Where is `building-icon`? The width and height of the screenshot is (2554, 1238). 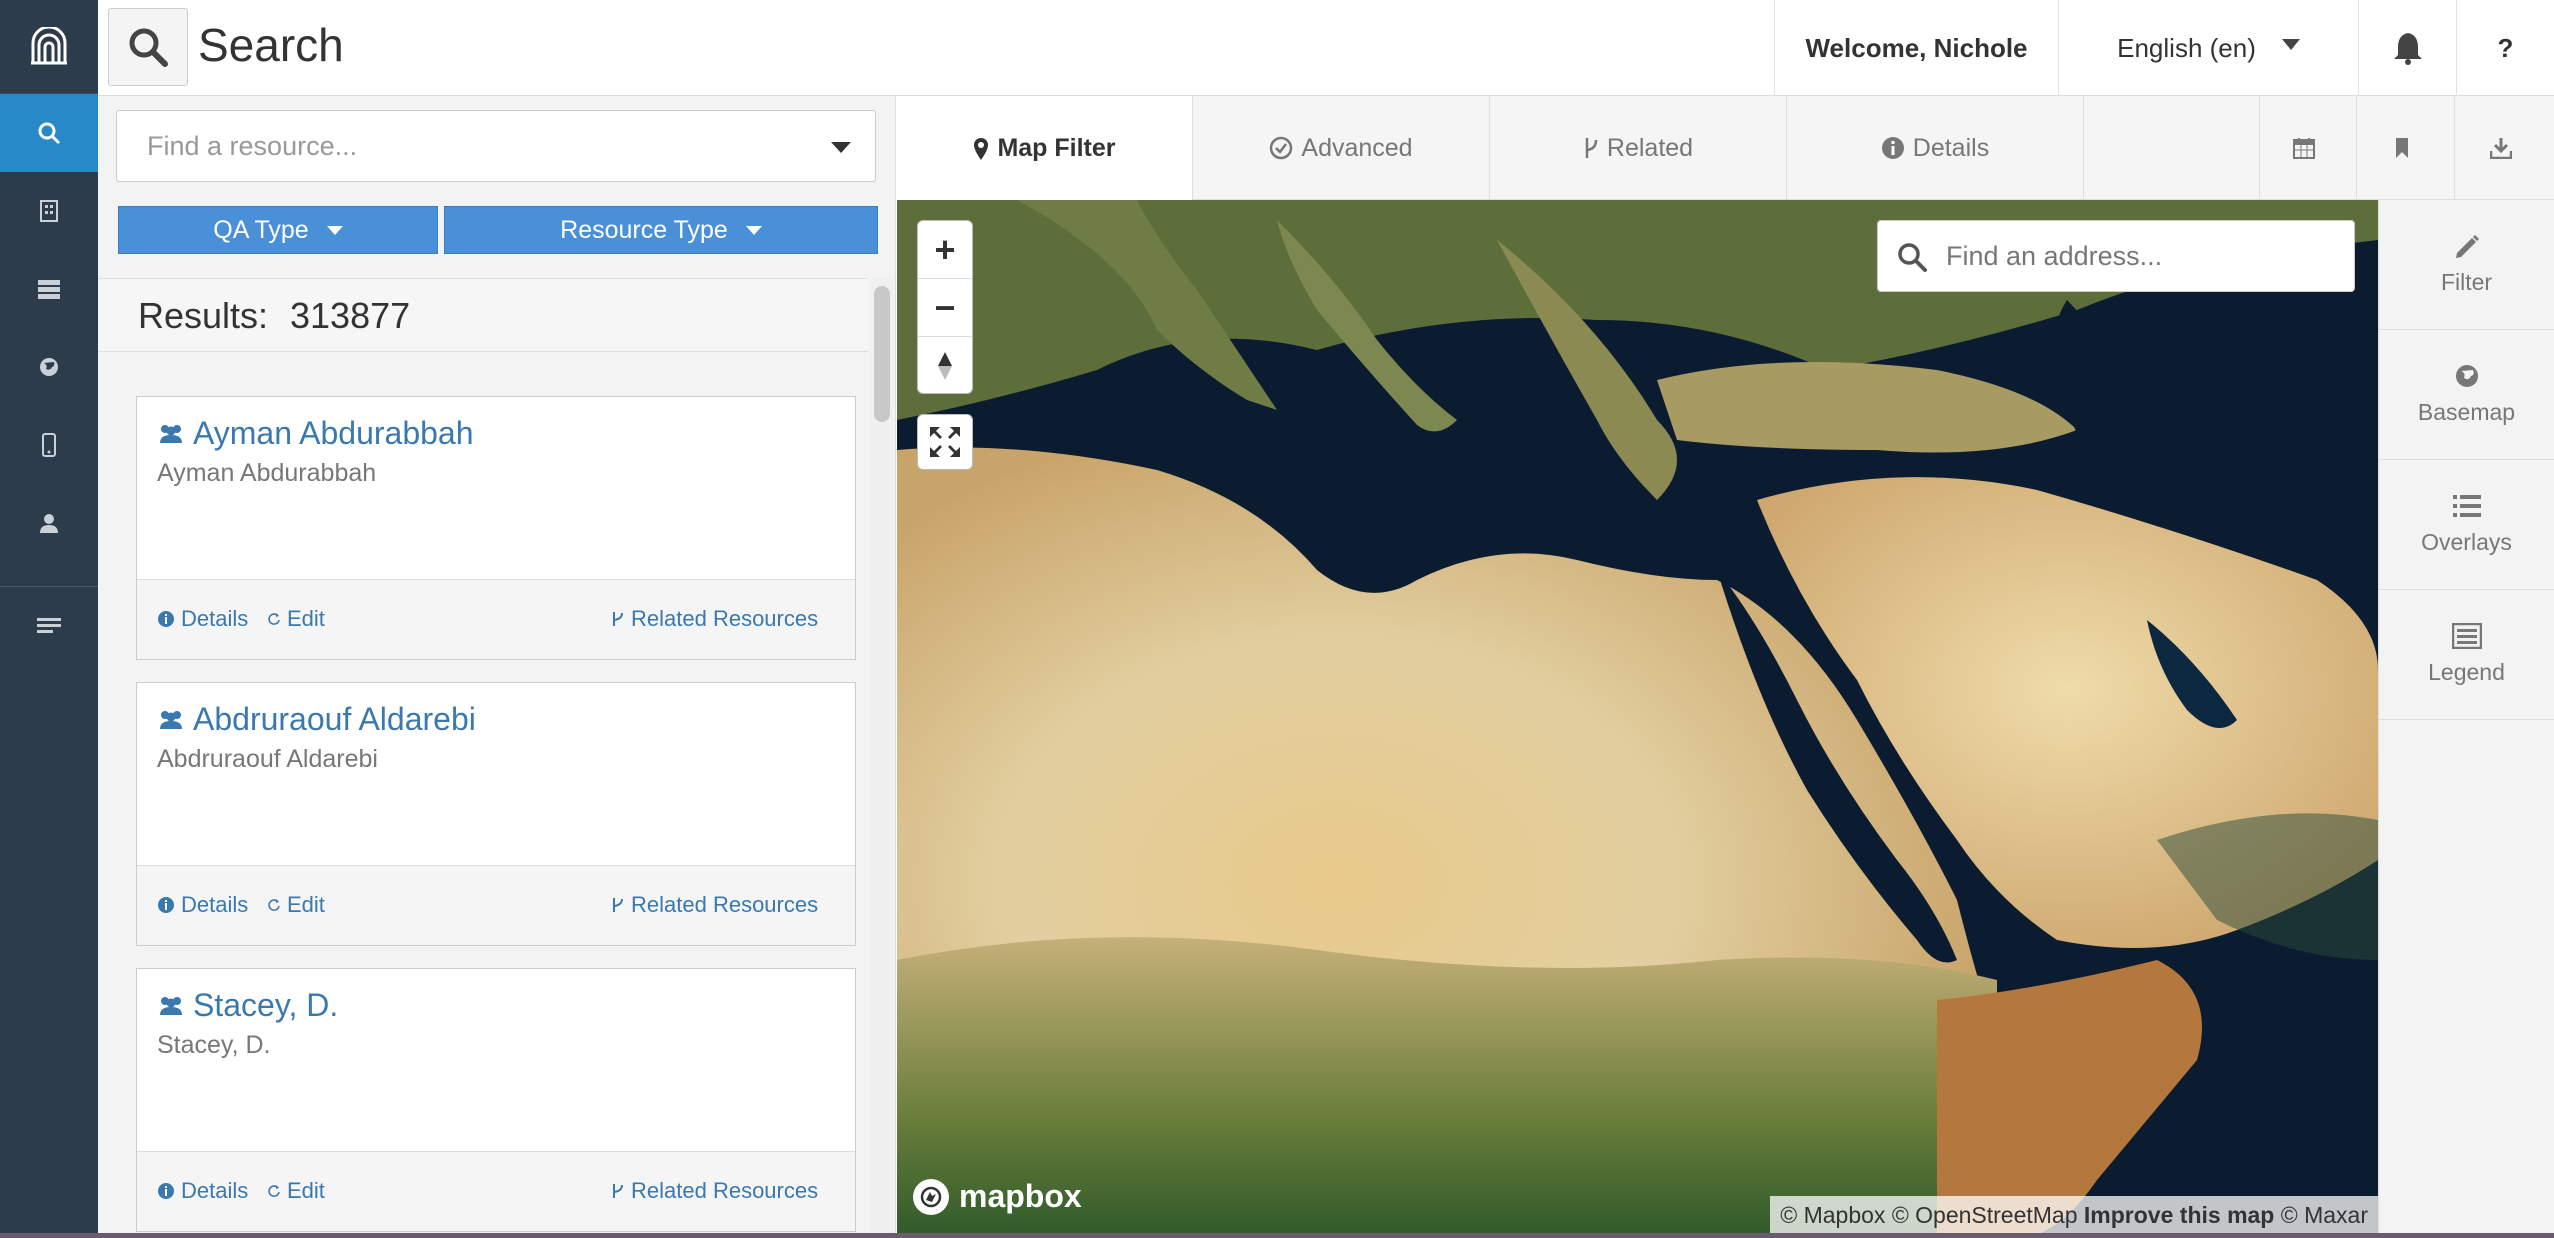
building-icon is located at coordinates (49, 211).